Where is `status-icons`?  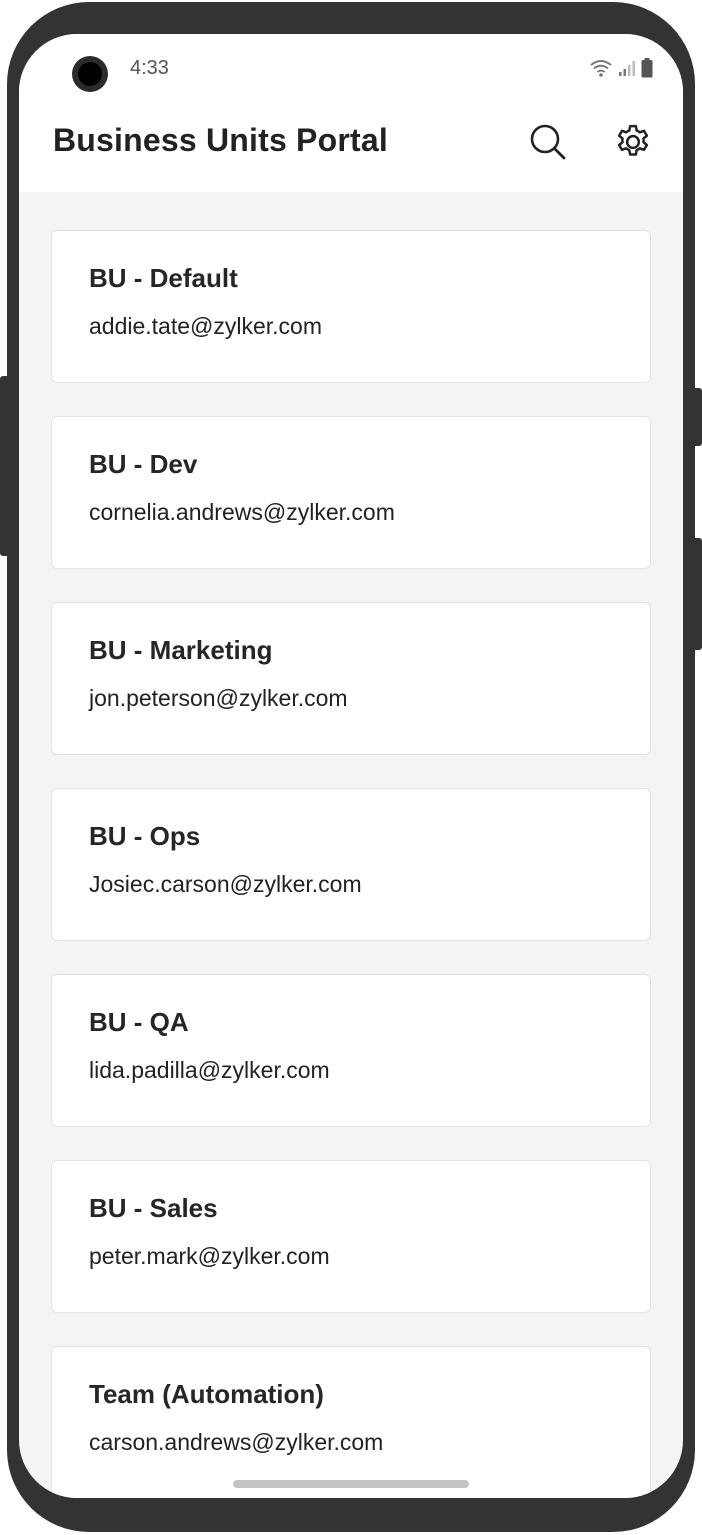
status-icons is located at coordinates (621, 68).